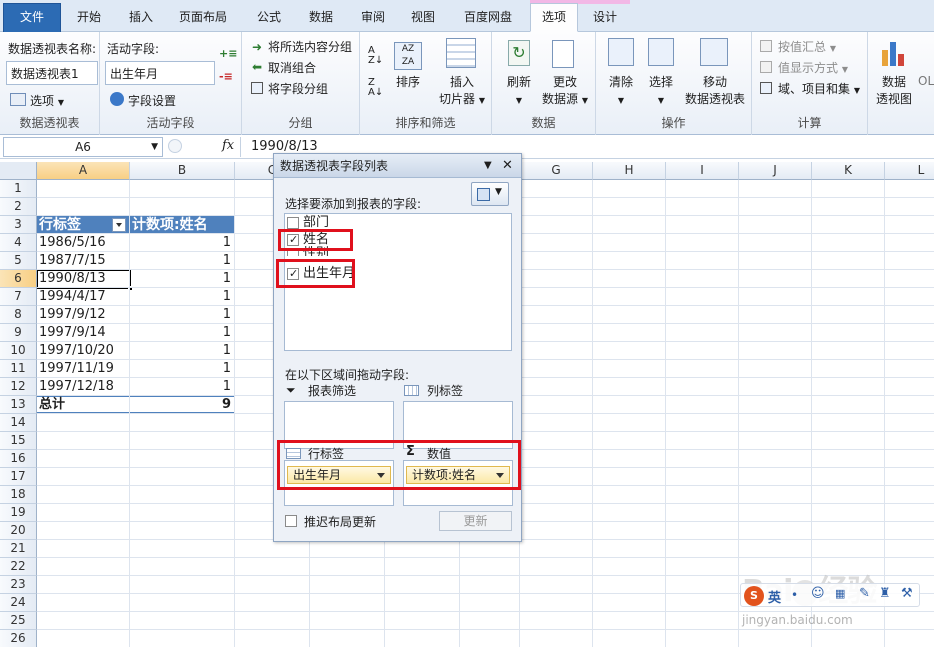 The height and width of the screenshot is (647, 934). Describe the element at coordinates (83, 171) in the screenshot. I see `column-header-a: A` at that location.